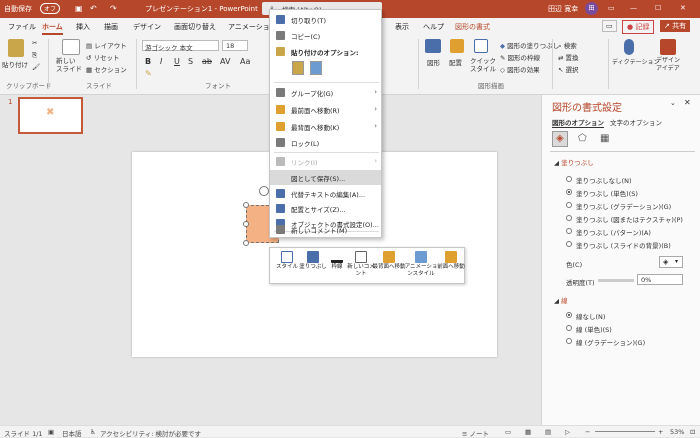 The width and height of the screenshot is (700, 438). What do you see at coordinates (671, 262) in the screenshot?
I see `color-picker: ◈ ▾` at bounding box center [671, 262].